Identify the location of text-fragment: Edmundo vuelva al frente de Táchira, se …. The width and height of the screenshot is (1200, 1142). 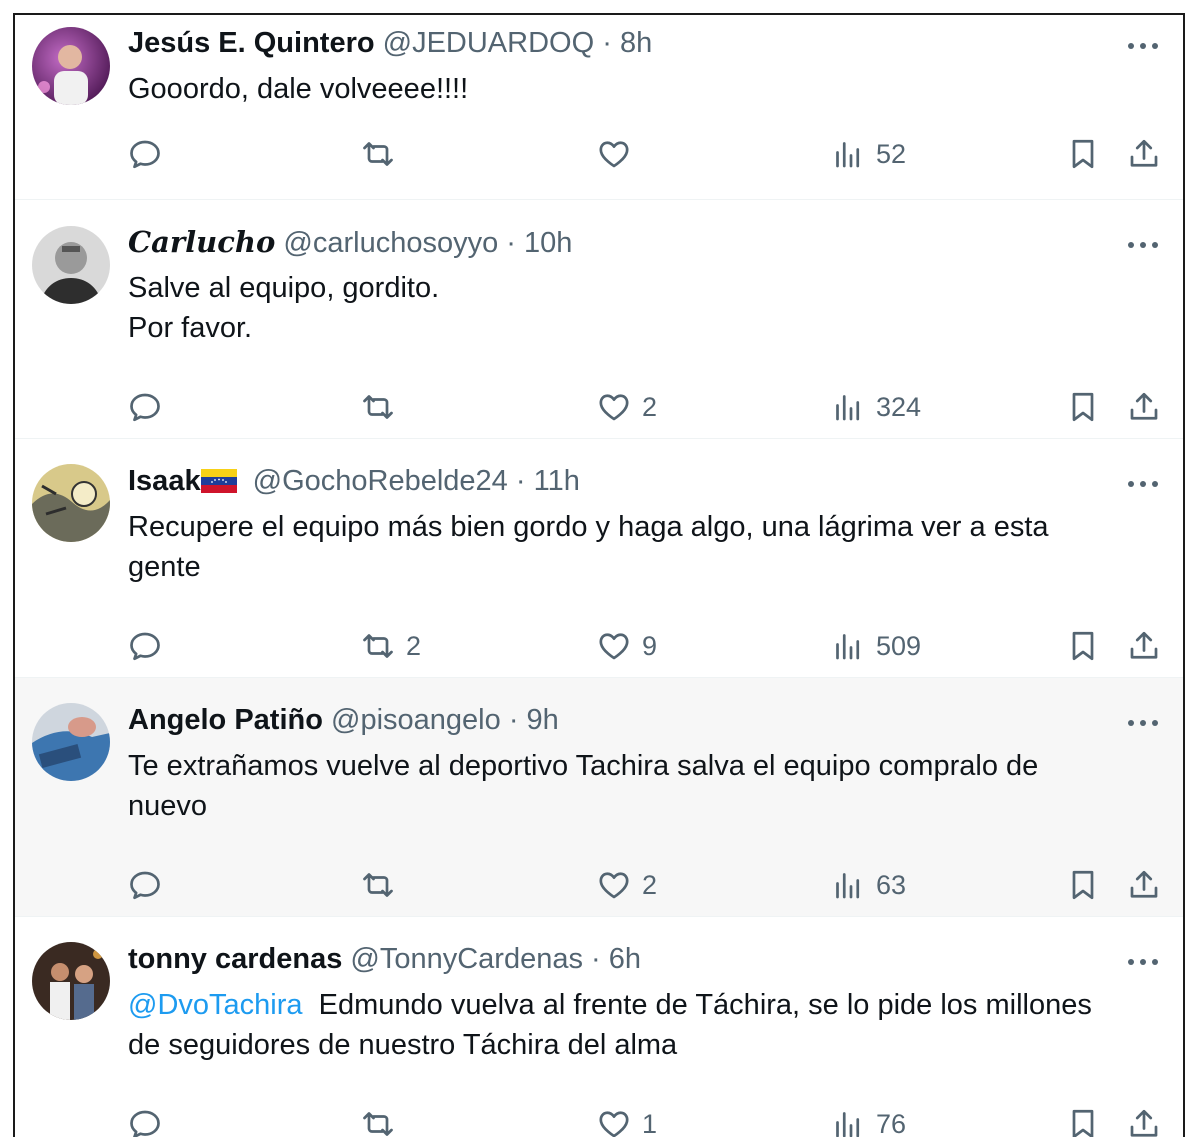
(705, 1005).